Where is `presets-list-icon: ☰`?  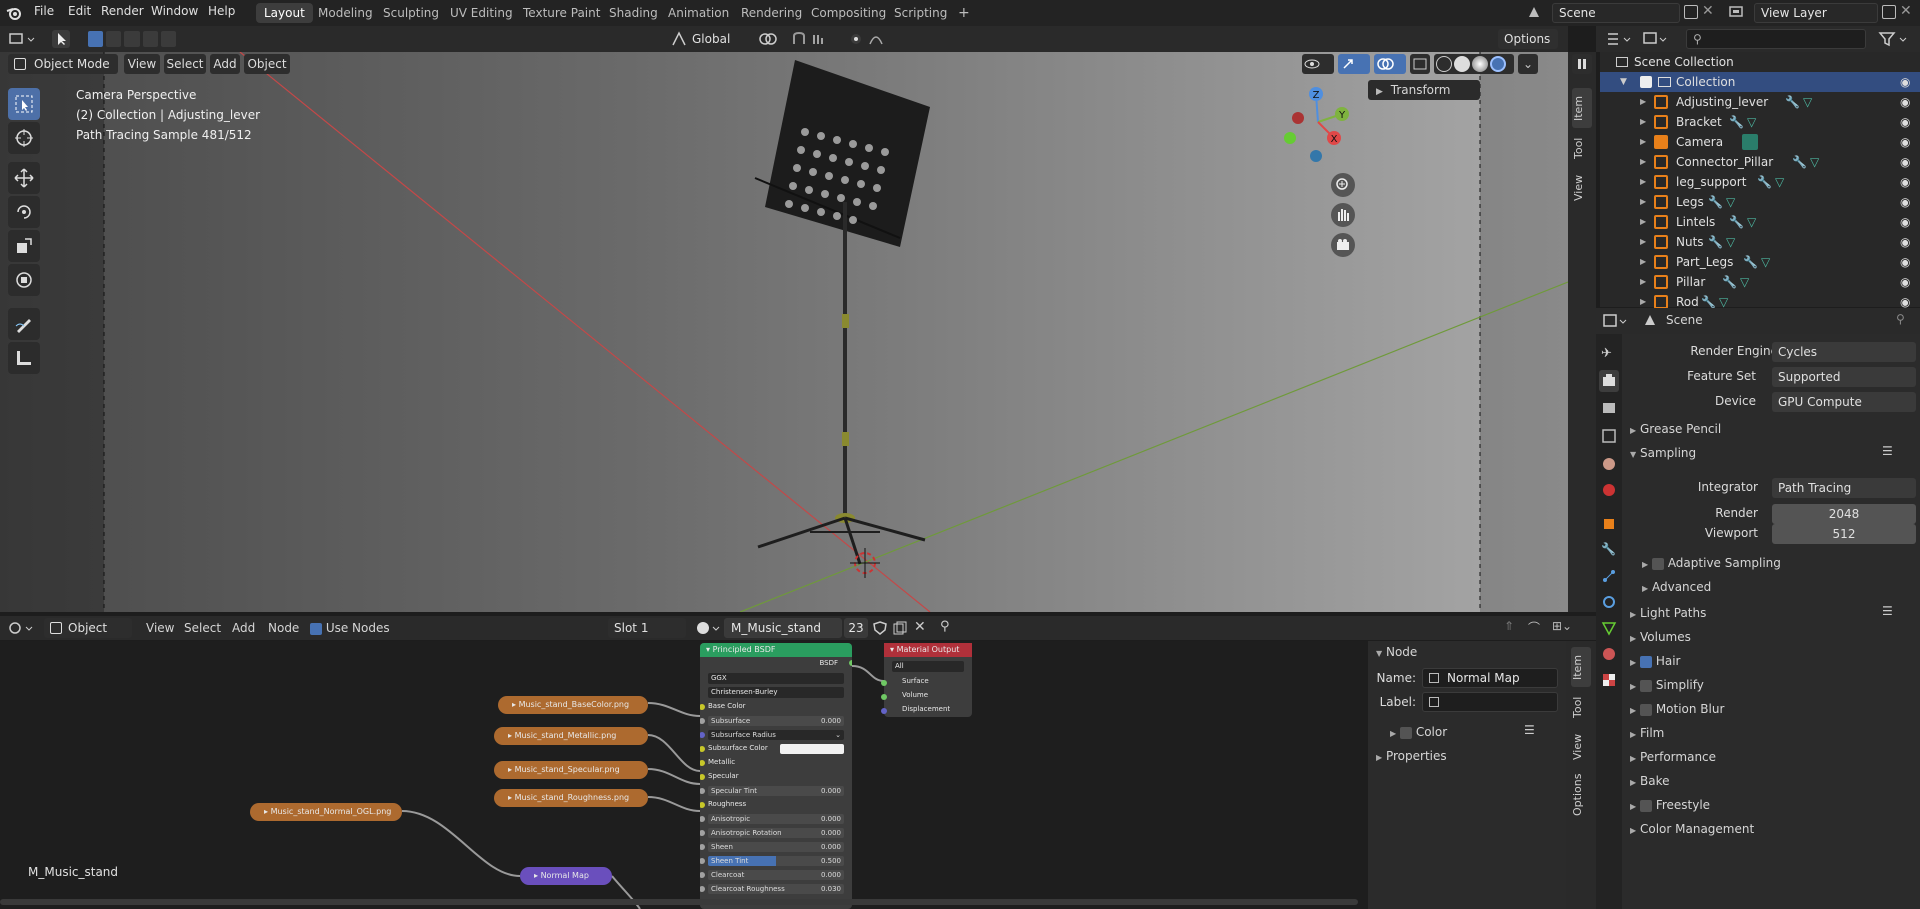 presets-list-icon: ☰ is located at coordinates (1887, 451).